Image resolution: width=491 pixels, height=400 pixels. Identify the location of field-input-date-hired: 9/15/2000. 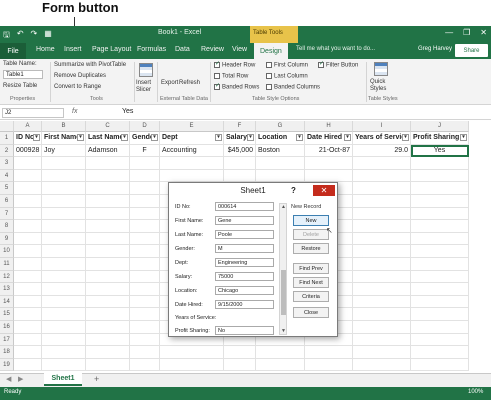
(244, 304).